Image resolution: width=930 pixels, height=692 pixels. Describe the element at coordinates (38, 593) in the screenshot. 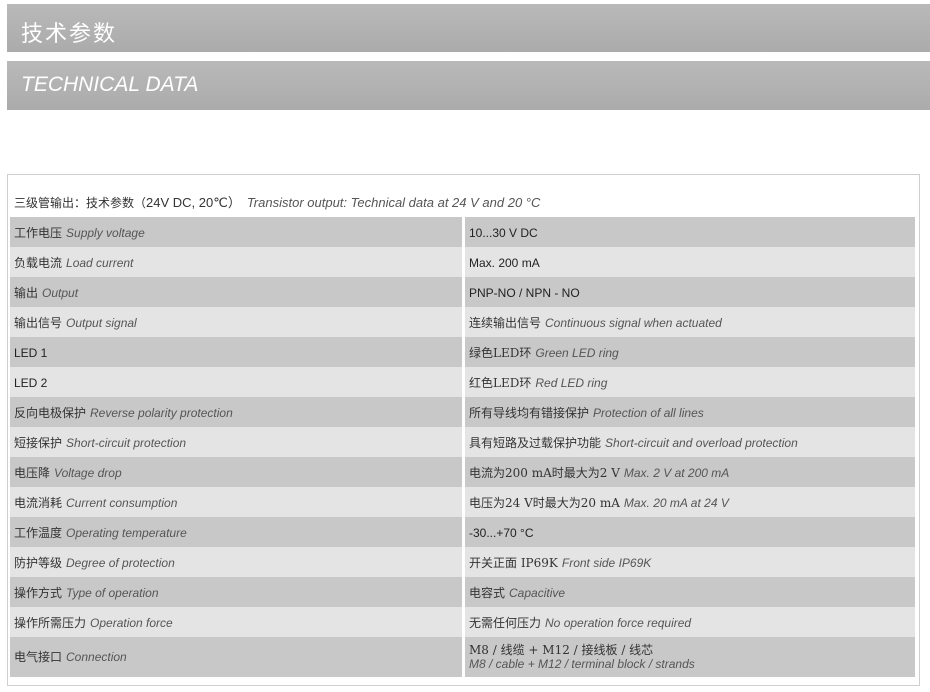

I see `row-label-cn: 操作方式` at that location.